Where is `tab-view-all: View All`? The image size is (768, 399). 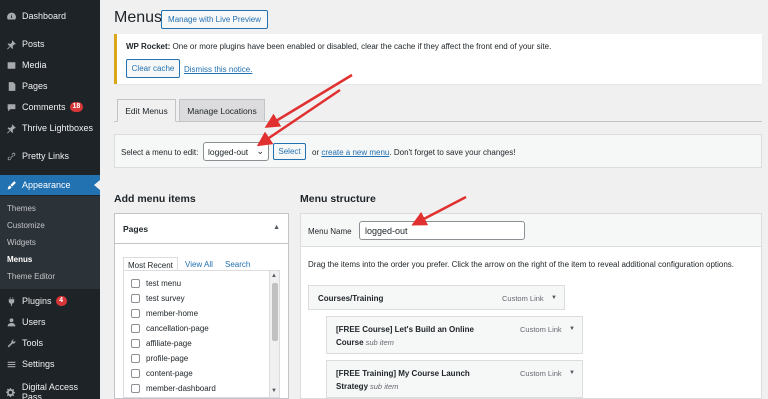 tab-view-all: View All is located at coordinates (199, 264).